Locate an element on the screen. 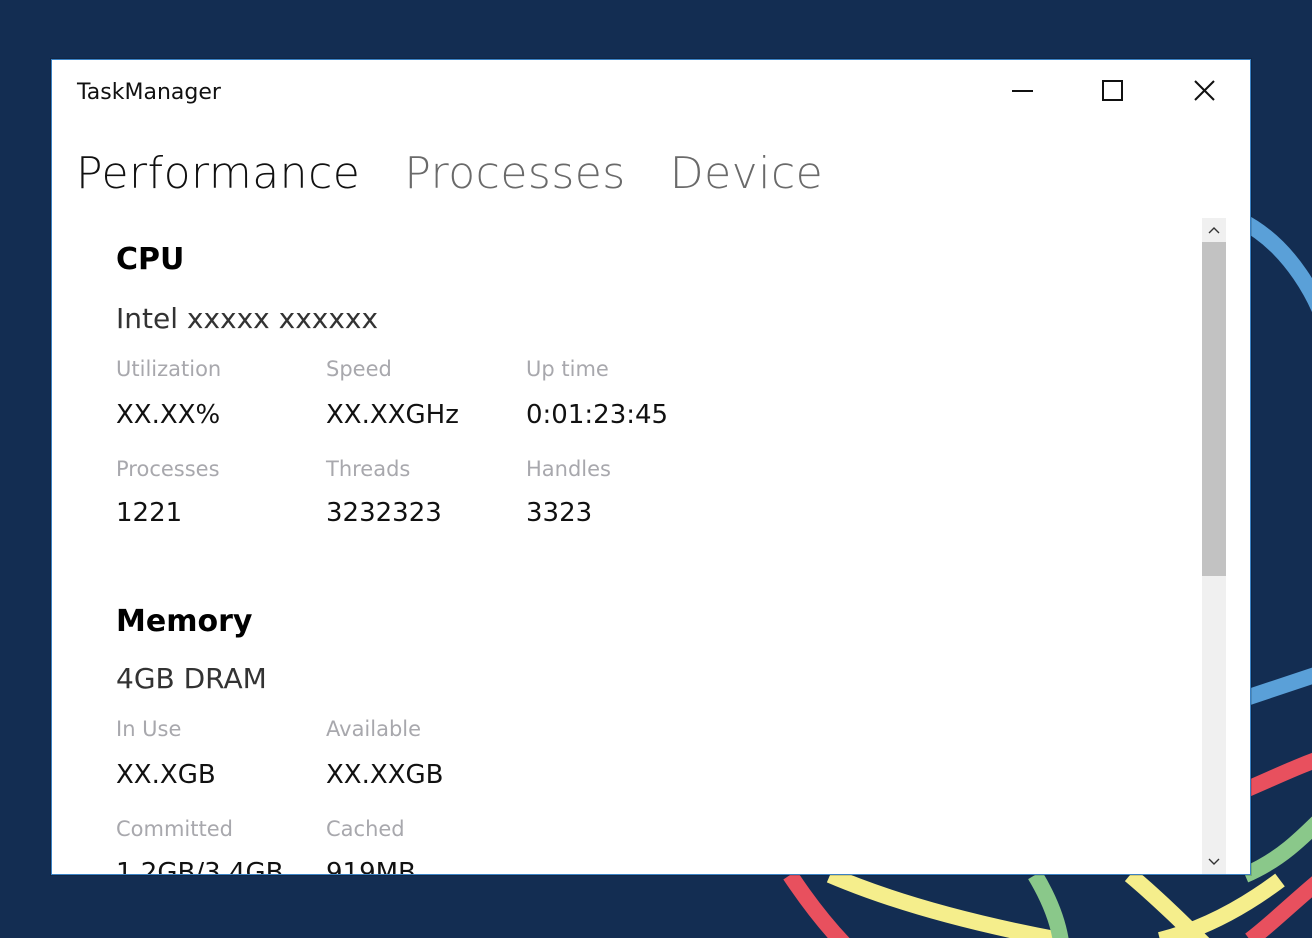 Image resolution: width=1312 pixels, height=938 pixels. minimize-icon is located at coordinates (1022, 91).